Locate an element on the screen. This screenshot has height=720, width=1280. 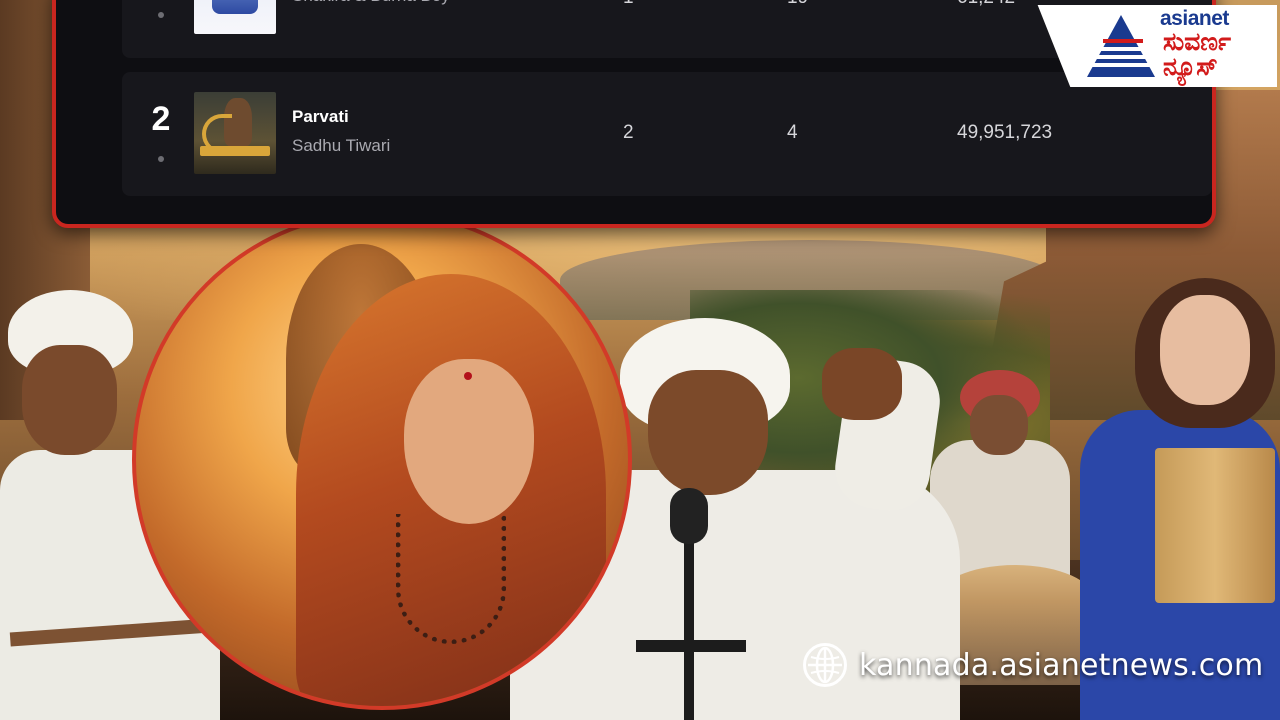
necklace is located at coordinates (451, 579).